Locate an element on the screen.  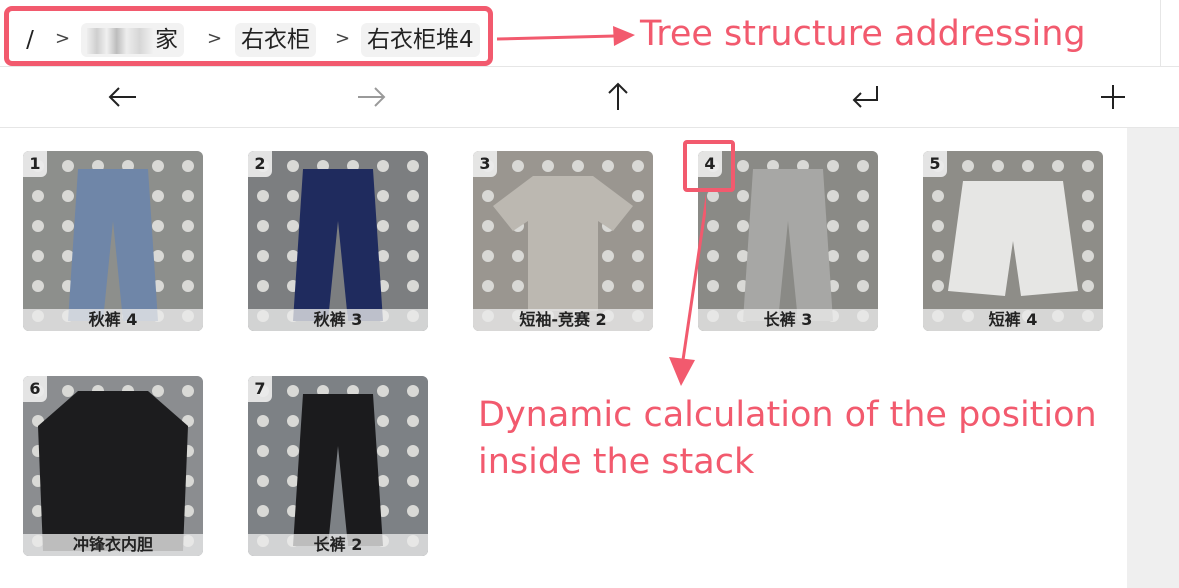
item-card: 5 短裤 4 is located at coordinates (1013, 241).